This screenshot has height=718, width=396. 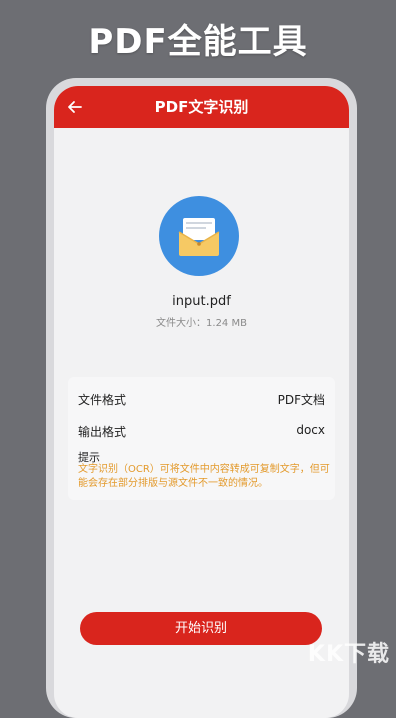 What do you see at coordinates (198, 42) in the screenshot?
I see `promo-title: PDF全能工具` at bounding box center [198, 42].